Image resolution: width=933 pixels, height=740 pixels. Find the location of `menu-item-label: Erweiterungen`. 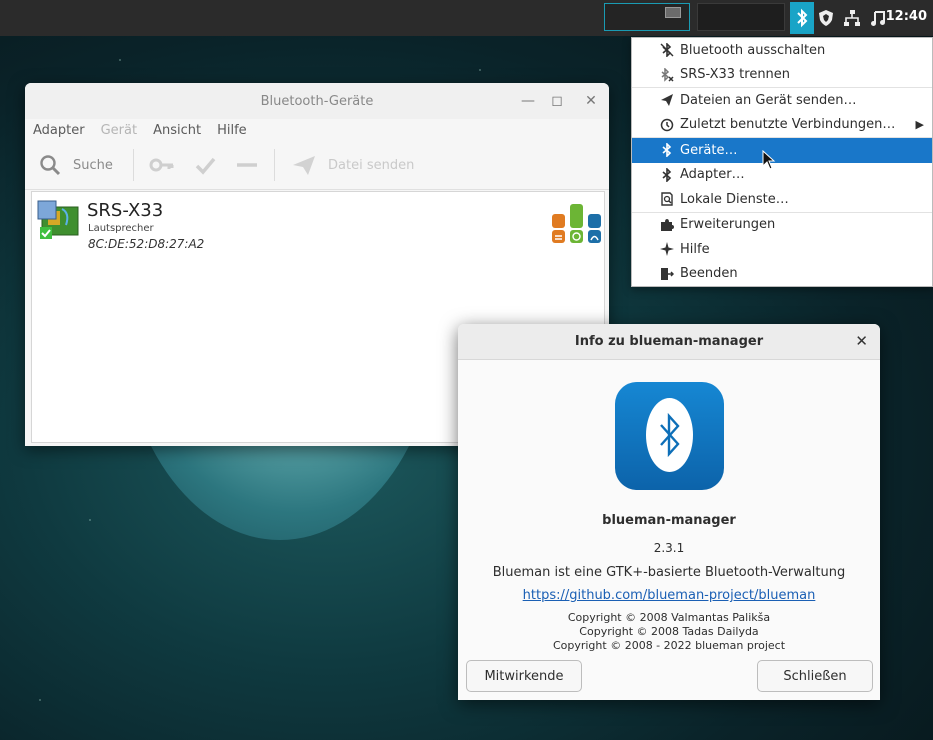

menu-item-label: Erweiterungen is located at coordinates (728, 225).